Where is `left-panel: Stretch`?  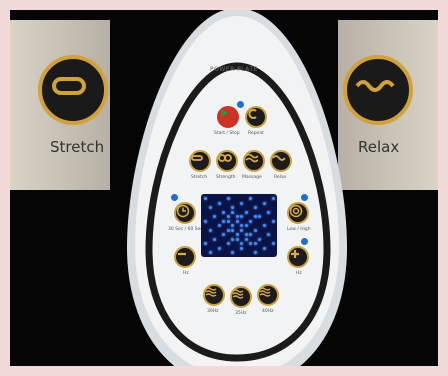 left-panel: Stretch is located at coordinates (60, 105).